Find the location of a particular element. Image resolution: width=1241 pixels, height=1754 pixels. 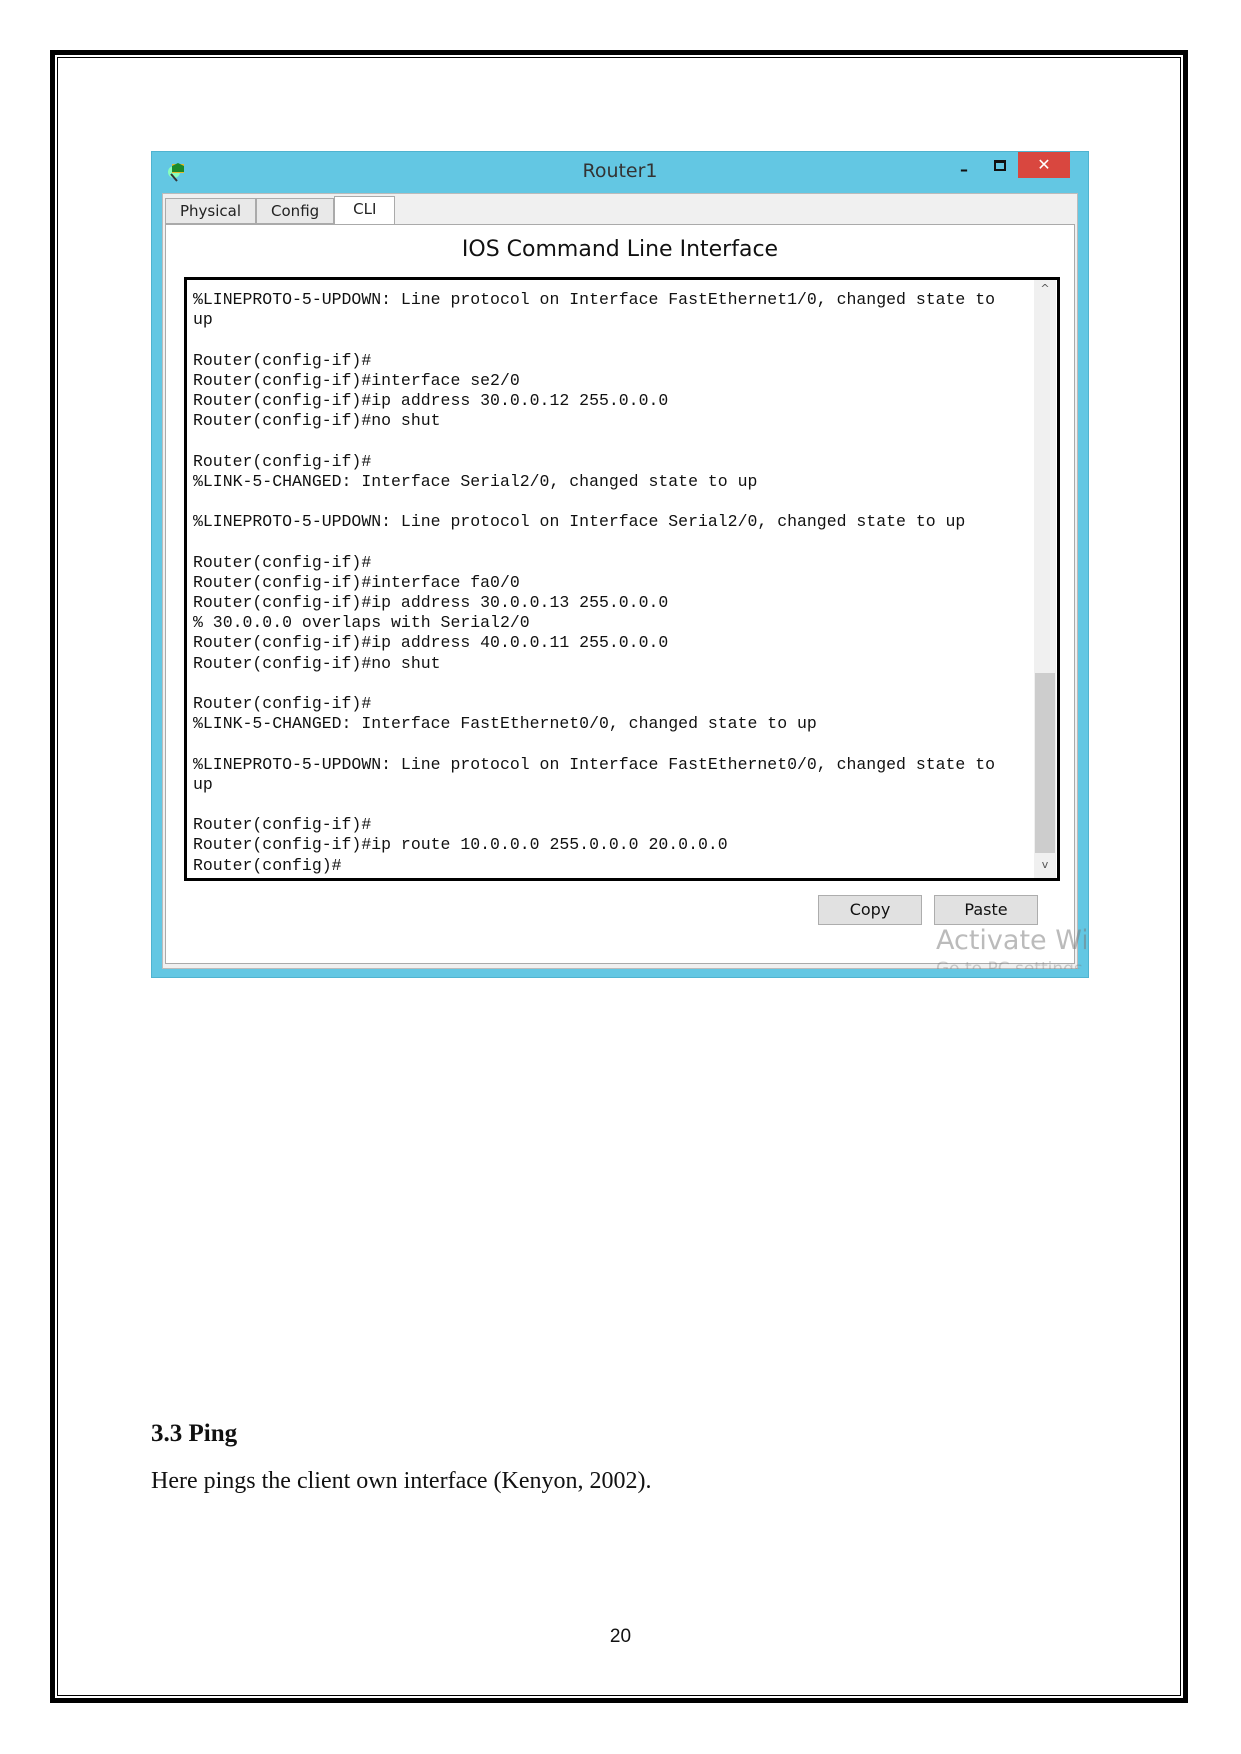

scrollbar-thumb is located at coordinates (1045, 763).